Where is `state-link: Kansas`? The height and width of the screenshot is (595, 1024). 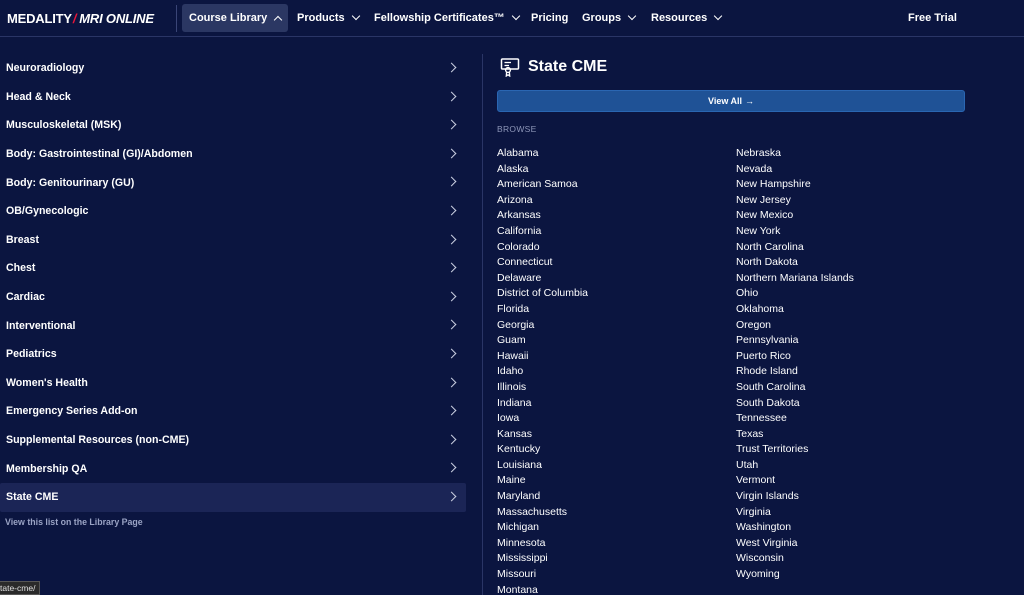
state-link: Kansas is located at coordinates (542, 435).